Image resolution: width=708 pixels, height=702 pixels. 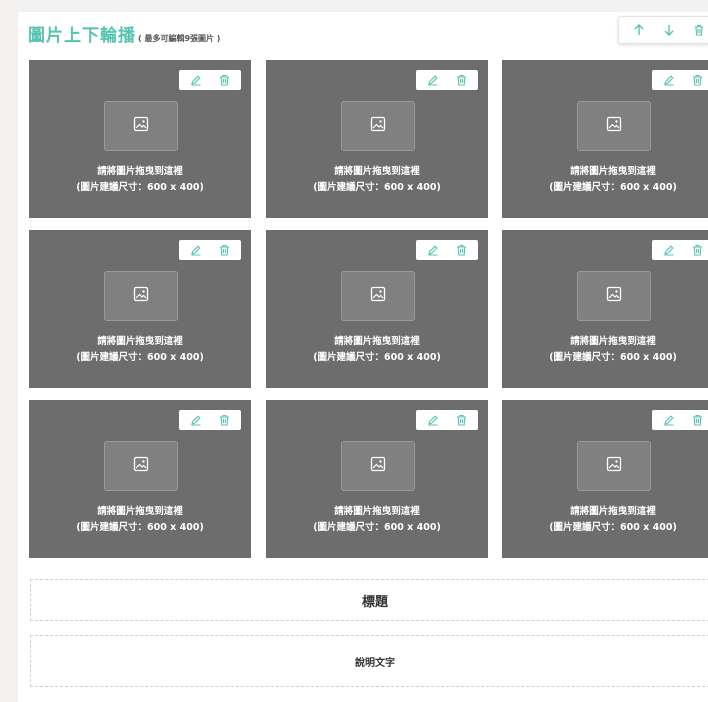 What do you see at coordinates (369, 600) in the screenshot?
I see `title-field: 標題` at bounding box center [369, 600].